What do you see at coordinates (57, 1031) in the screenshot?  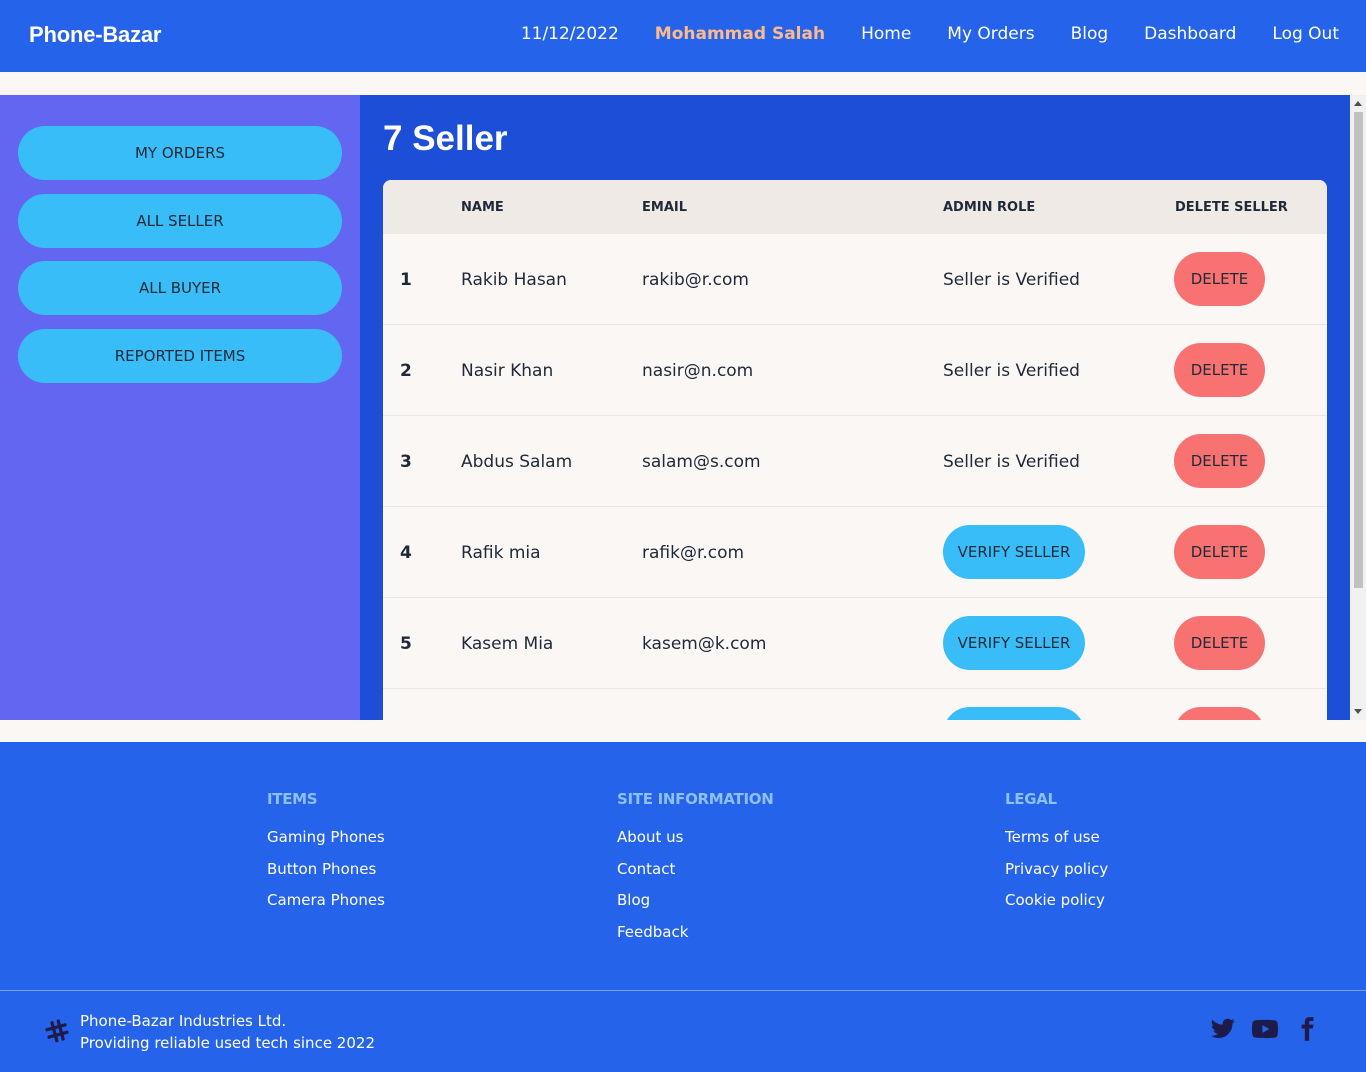 I see `company-logo-icon` at bounding box center [57, 1031].